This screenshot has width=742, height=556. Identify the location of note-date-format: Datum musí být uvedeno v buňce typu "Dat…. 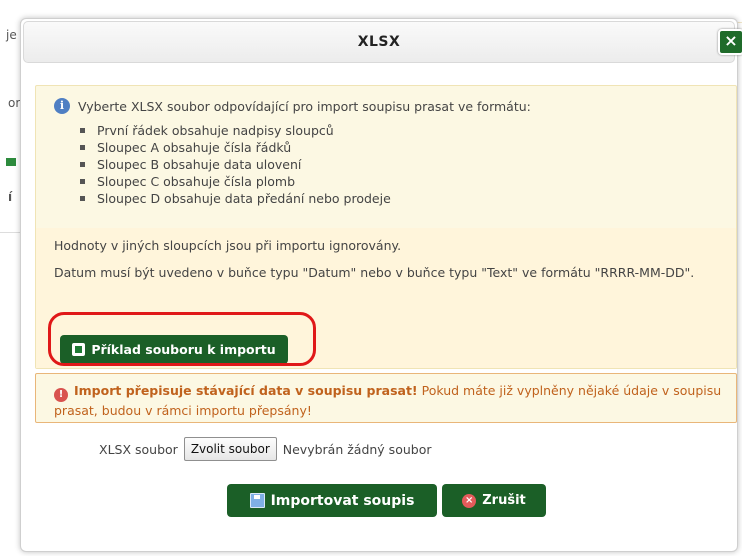
(374, 272).